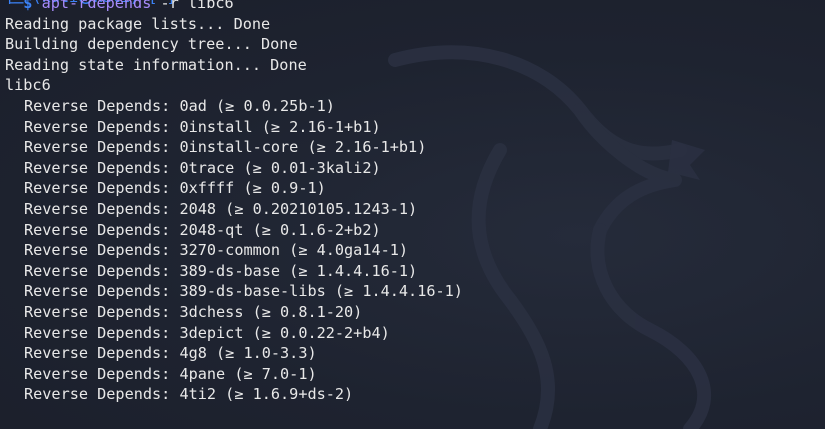  I want to click on reverse-depends-line: Reverse Depends: 4pane (≥ 7.0-1), so click(234, 374).